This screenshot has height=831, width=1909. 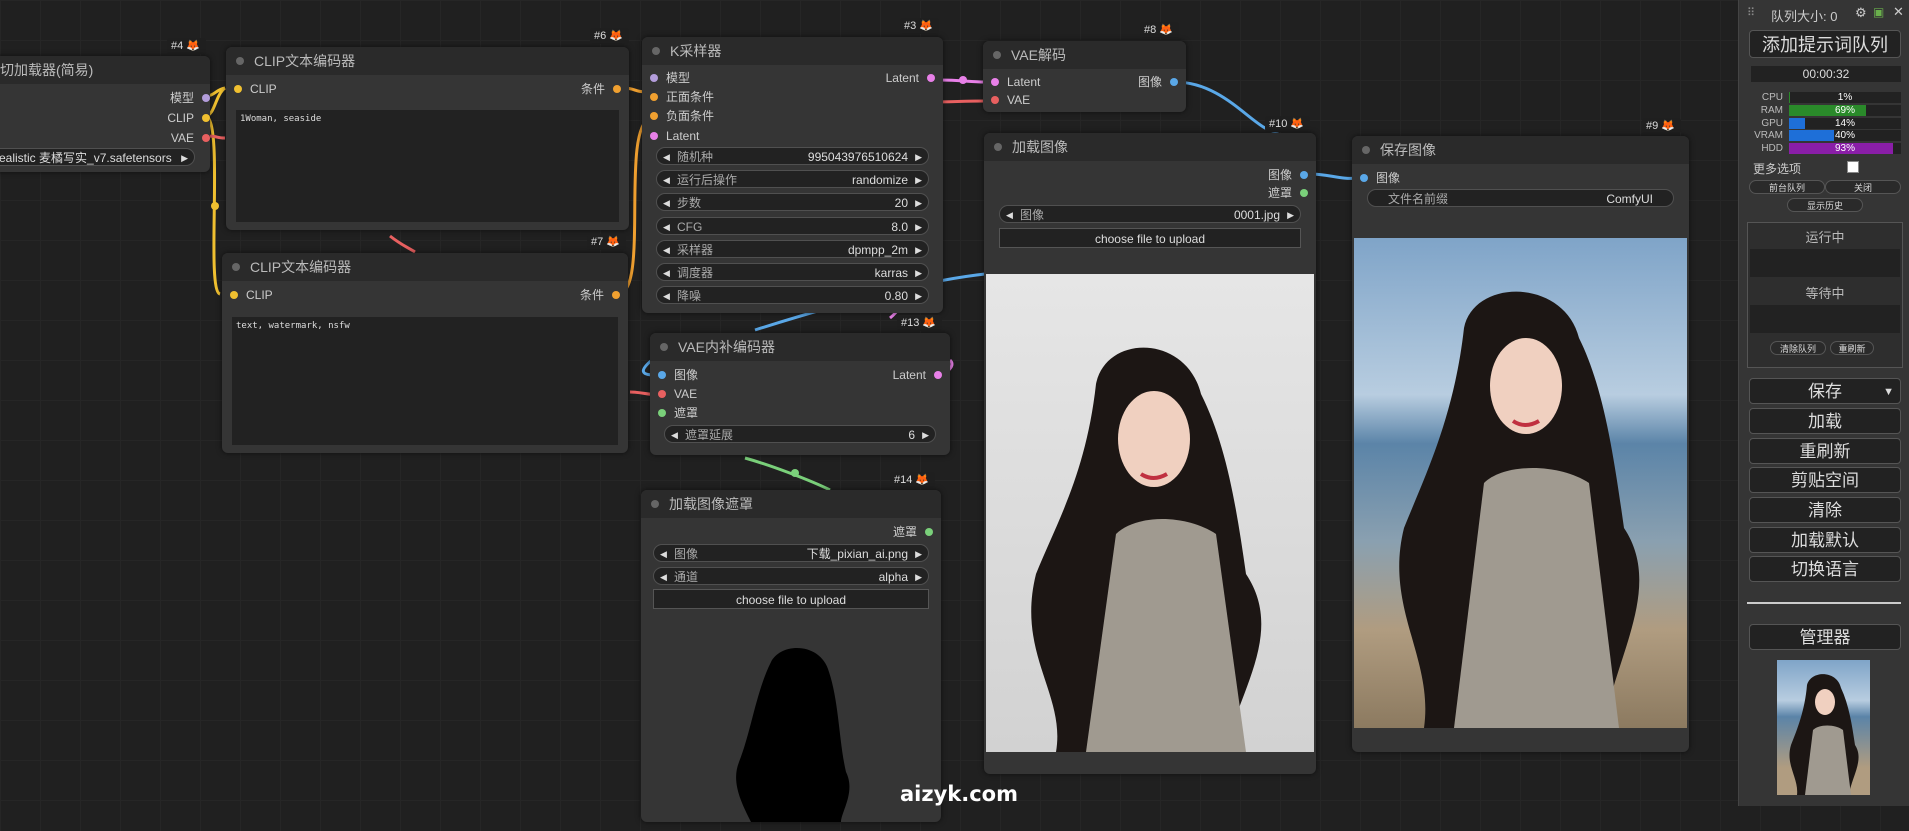 What do you see at coordinates (1084, 76) in the screenshot?
I see `vae-decode-node: VAE解码 Latent VAE 图像` at bounding box center [1084, 76].